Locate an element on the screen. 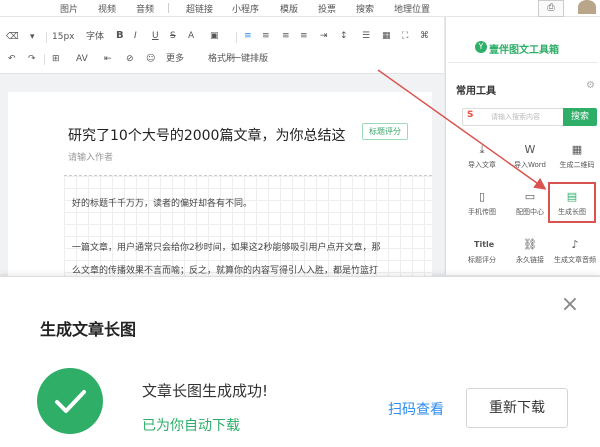 The image size is (600, 447). auto-download-message: 已为你自动下载 is located at coordinates (191, 426).